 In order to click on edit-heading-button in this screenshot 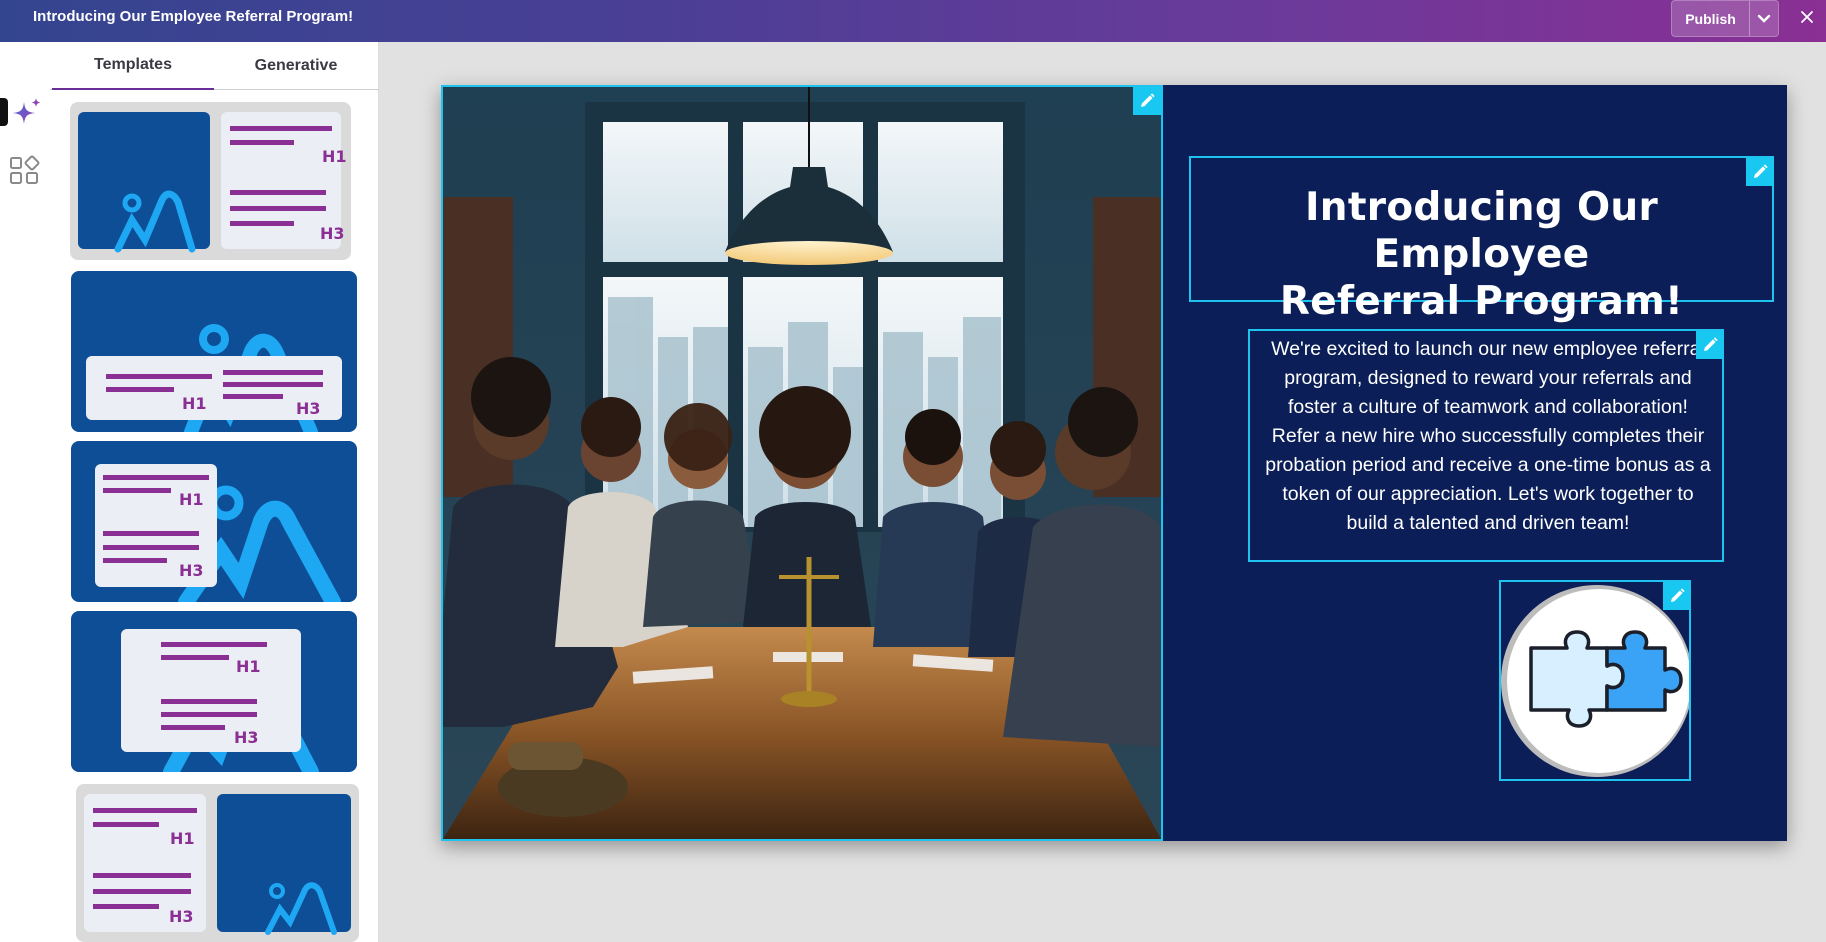, I will do `click(1760, 172)`.